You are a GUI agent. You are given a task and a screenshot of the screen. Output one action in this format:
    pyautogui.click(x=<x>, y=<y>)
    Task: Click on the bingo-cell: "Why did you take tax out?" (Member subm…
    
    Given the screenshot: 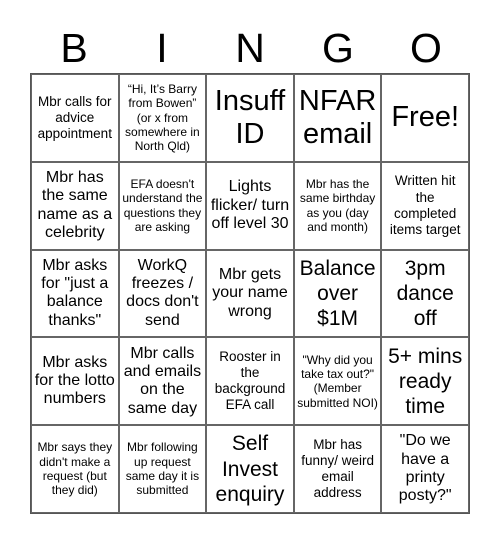 What is the action you would take?
    pyautogui.click(x=337, y=381)
    